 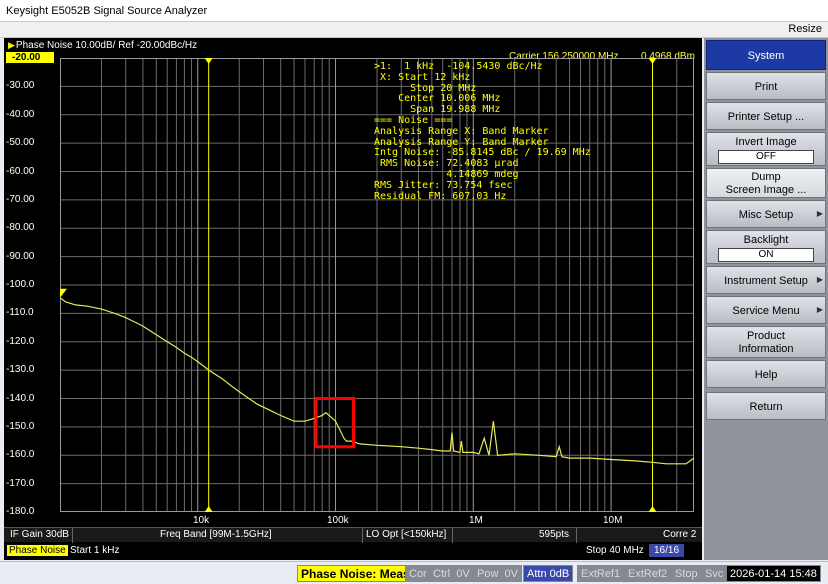 I want to click on service-menu-label: Service Menu, so click(x=766, y=311).